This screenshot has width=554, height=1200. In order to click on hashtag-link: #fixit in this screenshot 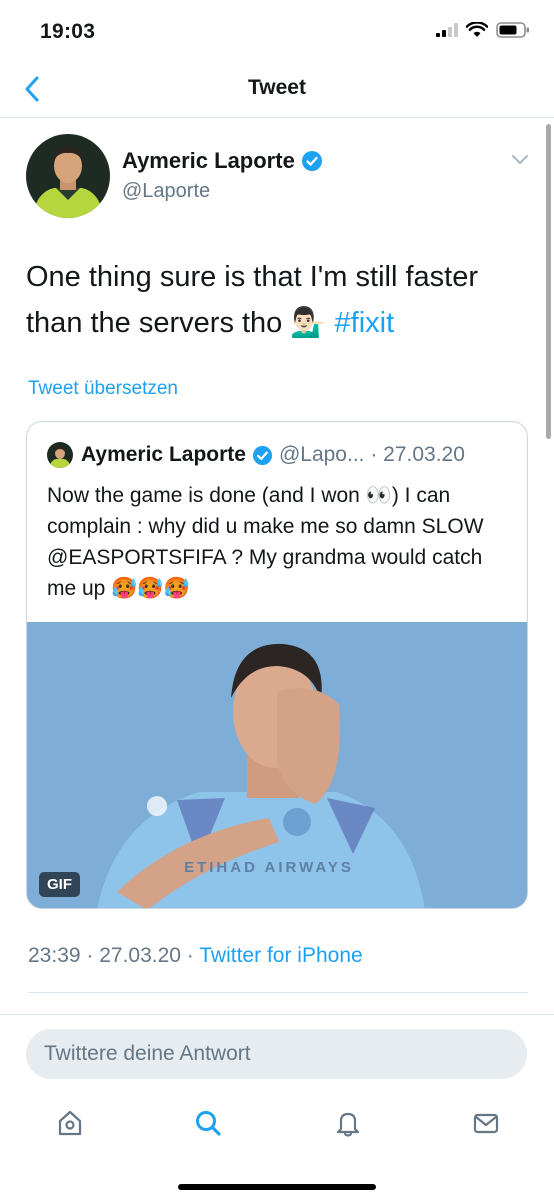, I will do `click(365, 323)`.